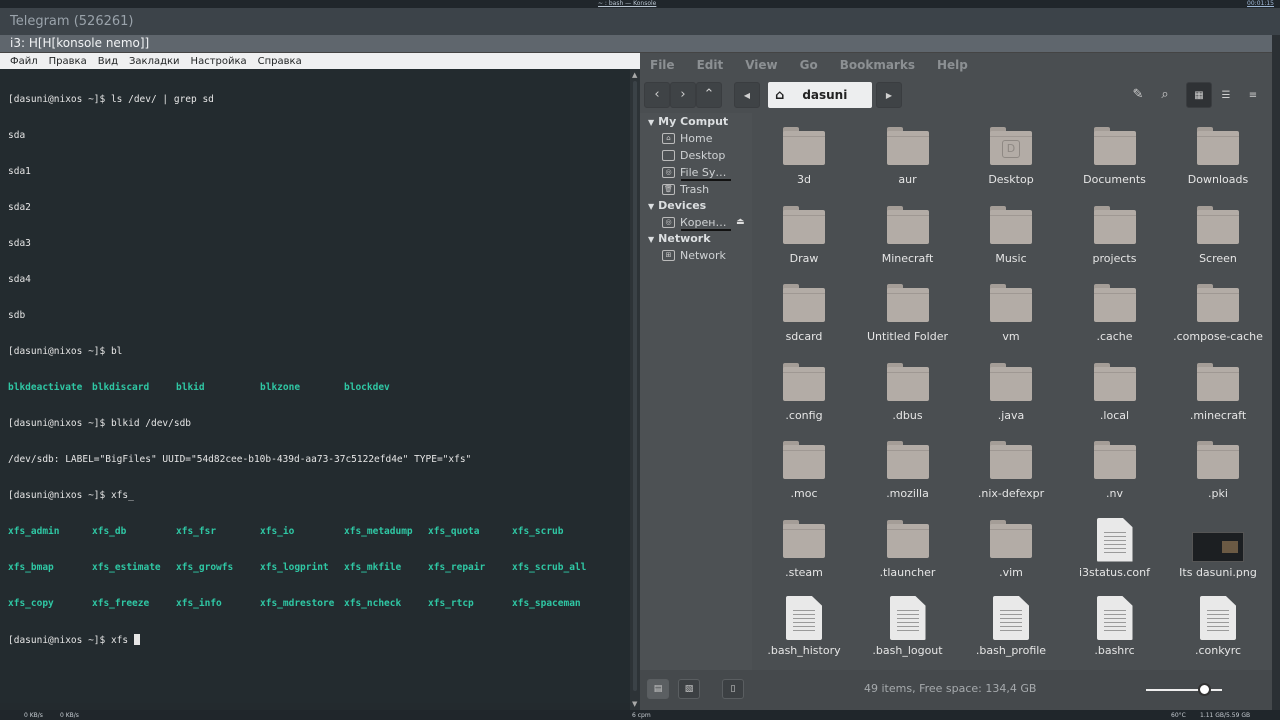 The width and height of the screenshot is (1280, 720). Describe the element at coordinates (877, 65) in the screenshot. I see `menu-bookmarks: Bookmarks` at that location.